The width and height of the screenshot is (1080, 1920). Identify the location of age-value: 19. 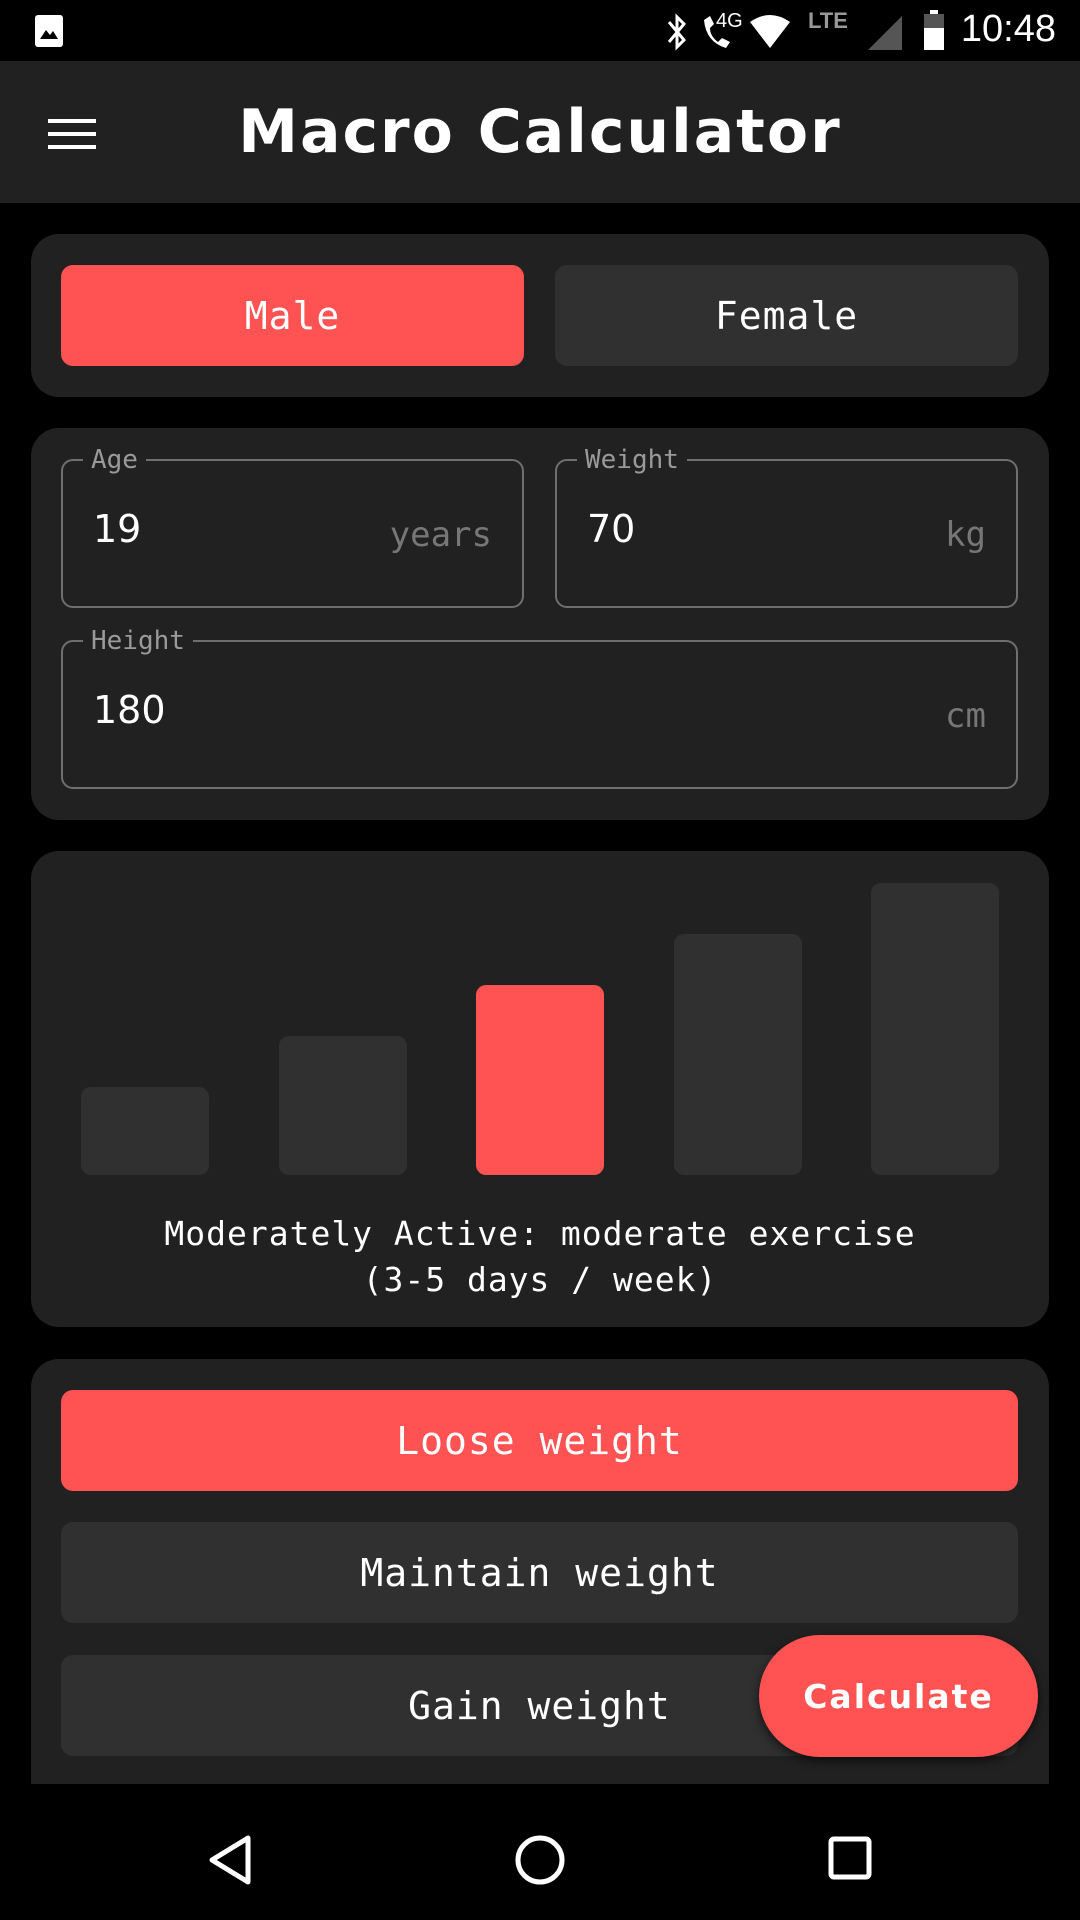
(117, 529).